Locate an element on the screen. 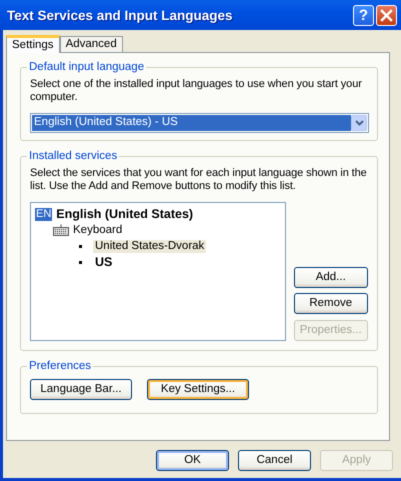 The width and height of the screenshot is (401, 481). keyboard-icon is located at coordinates (61, 230).